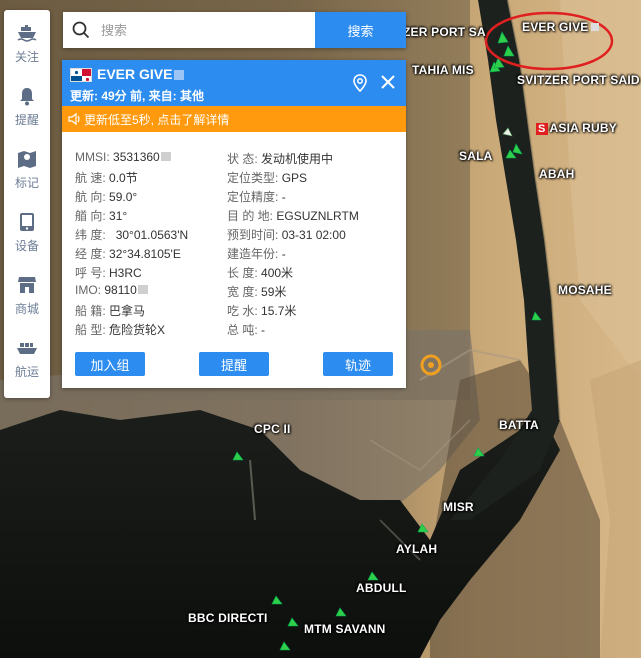 Image resolution: width=641 pixels, height=658 pixels. I want to click on field-latitude: 纬 度: 30°01.0563'N, so click(131, 235).